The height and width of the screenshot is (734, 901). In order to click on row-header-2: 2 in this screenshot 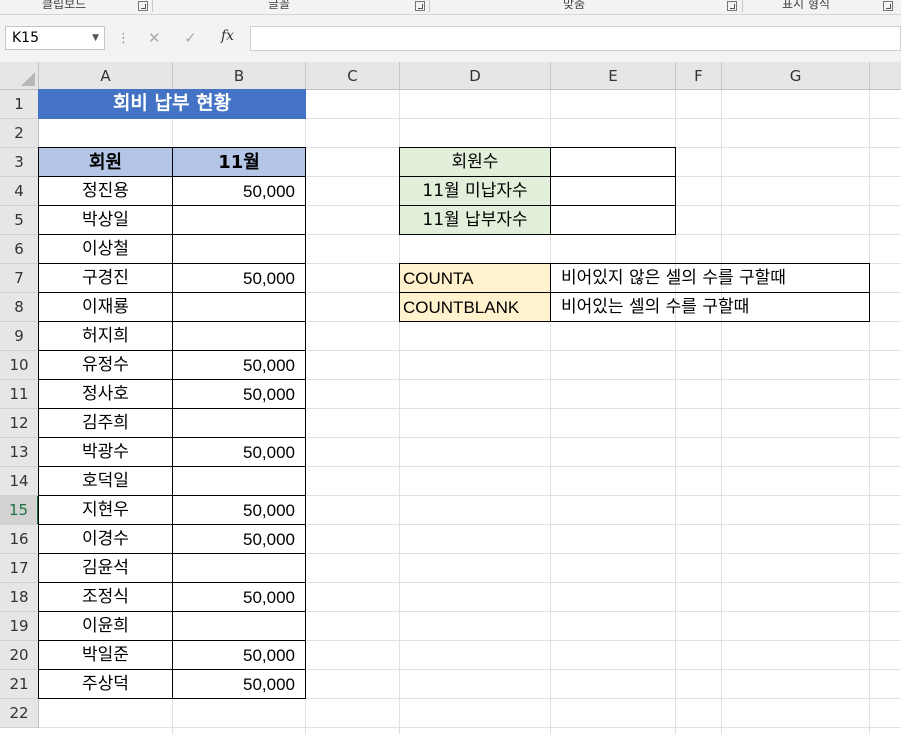, I will do `click(19, 133)`.